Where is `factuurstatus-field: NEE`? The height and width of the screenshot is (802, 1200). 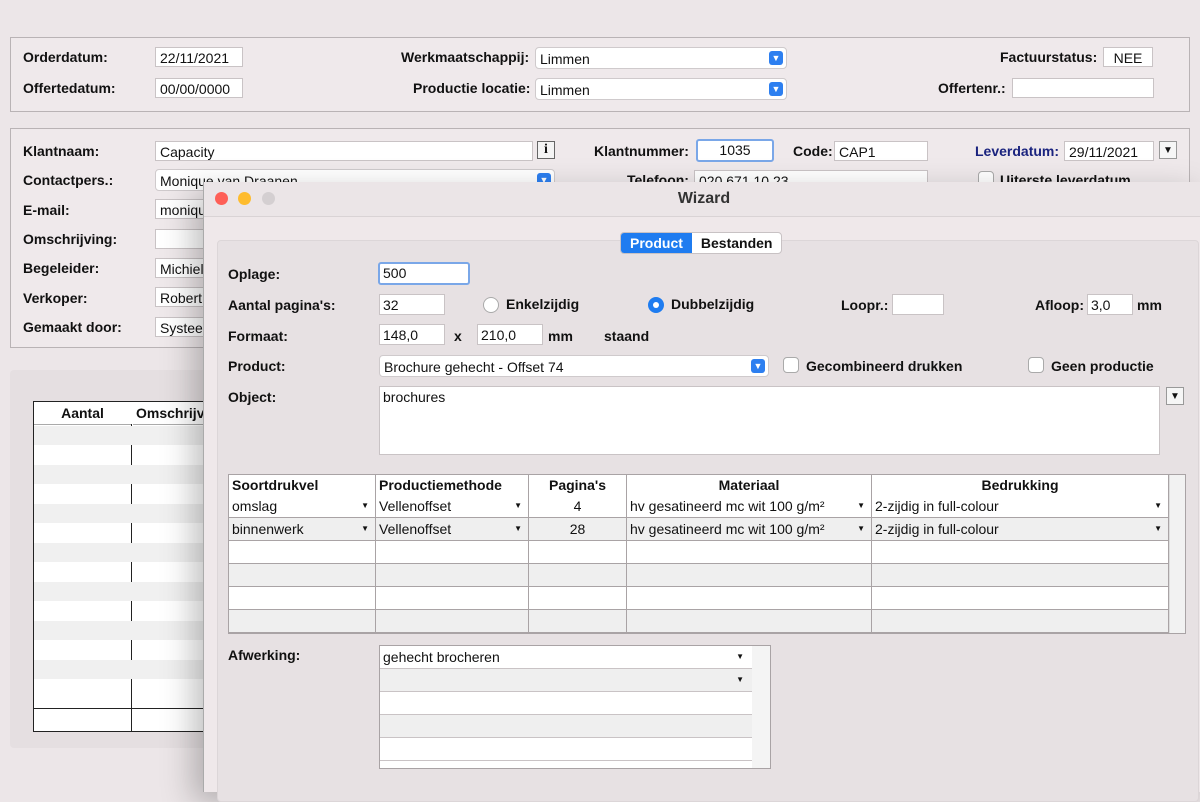 factuurstatus-field: NEE is located at coordinates (1128, 57).